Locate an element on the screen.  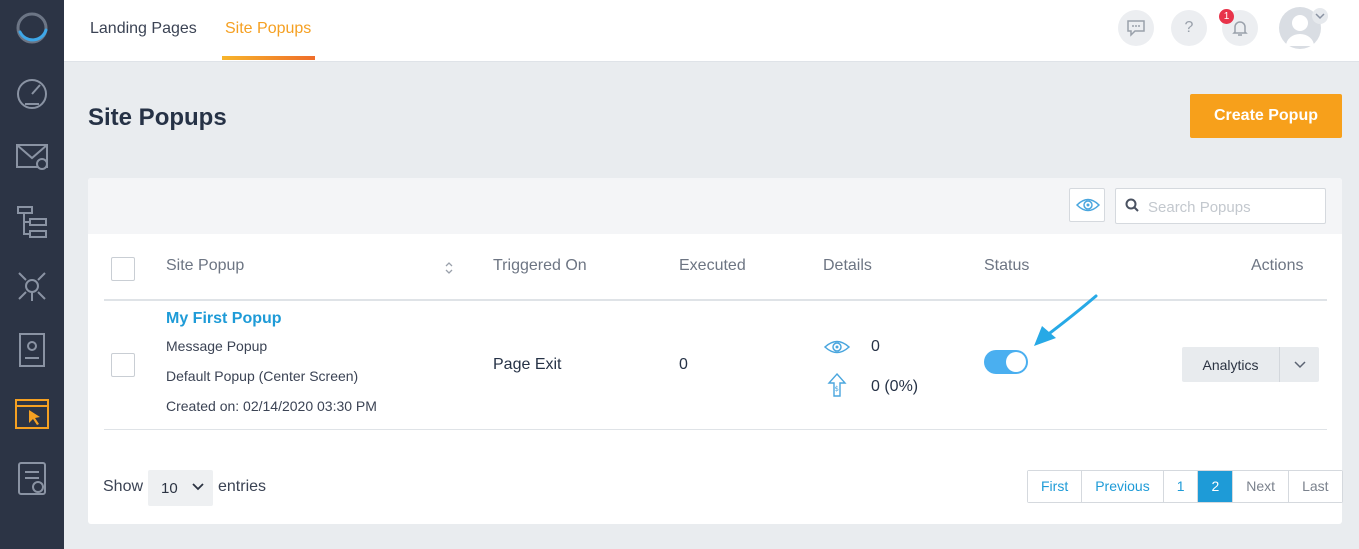
entries-per-page-select: 10 is located at coordinates (180, 488).